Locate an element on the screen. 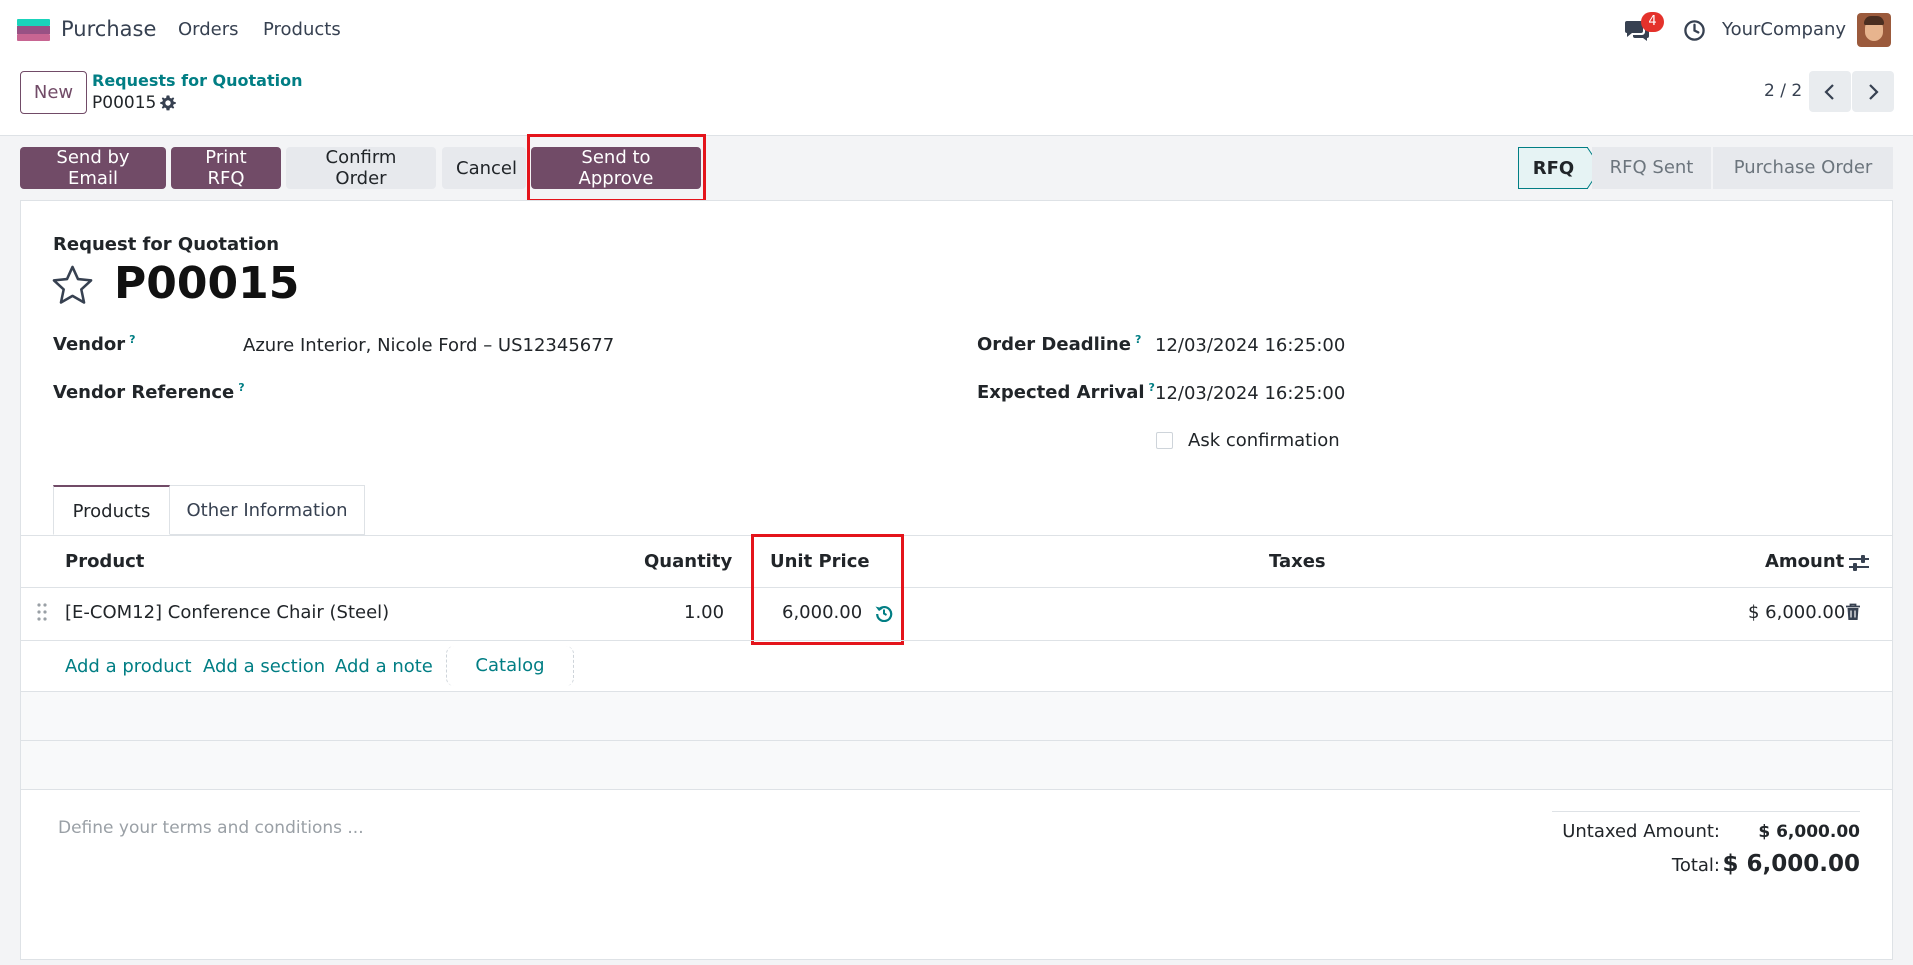  chevron-left-icon is located at coordinates (1829, 92).